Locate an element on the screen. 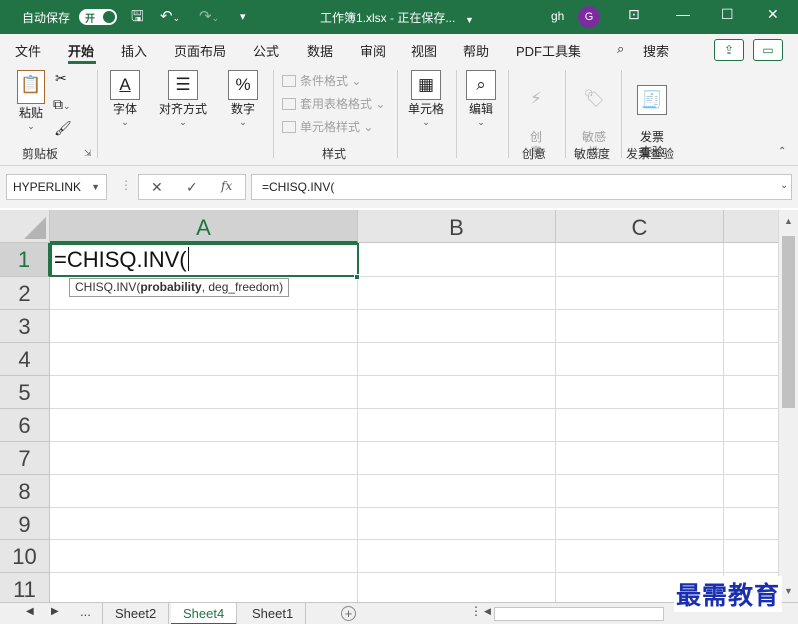 Image resolution: width=798 pixels, height=624 pixels. paste-button: 📋 粘贴 ⌄ is located at coordinates (31, 101).